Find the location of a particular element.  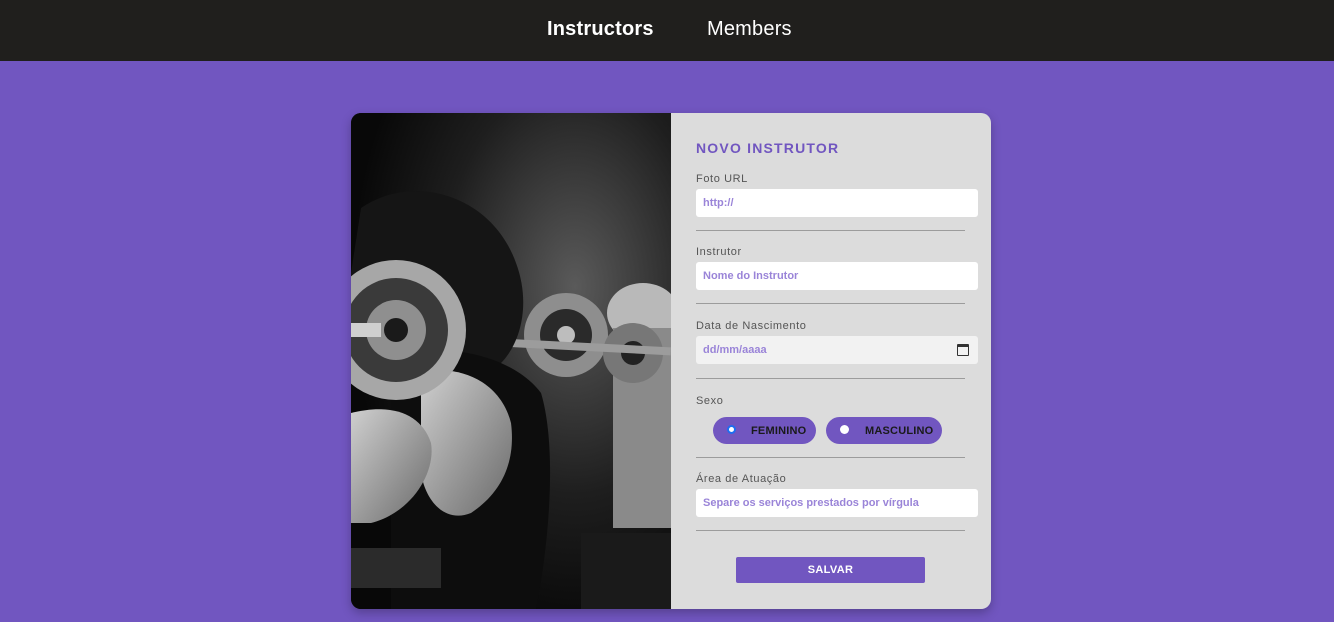

save-button: SALVAR is located at coordinates (830, 570).